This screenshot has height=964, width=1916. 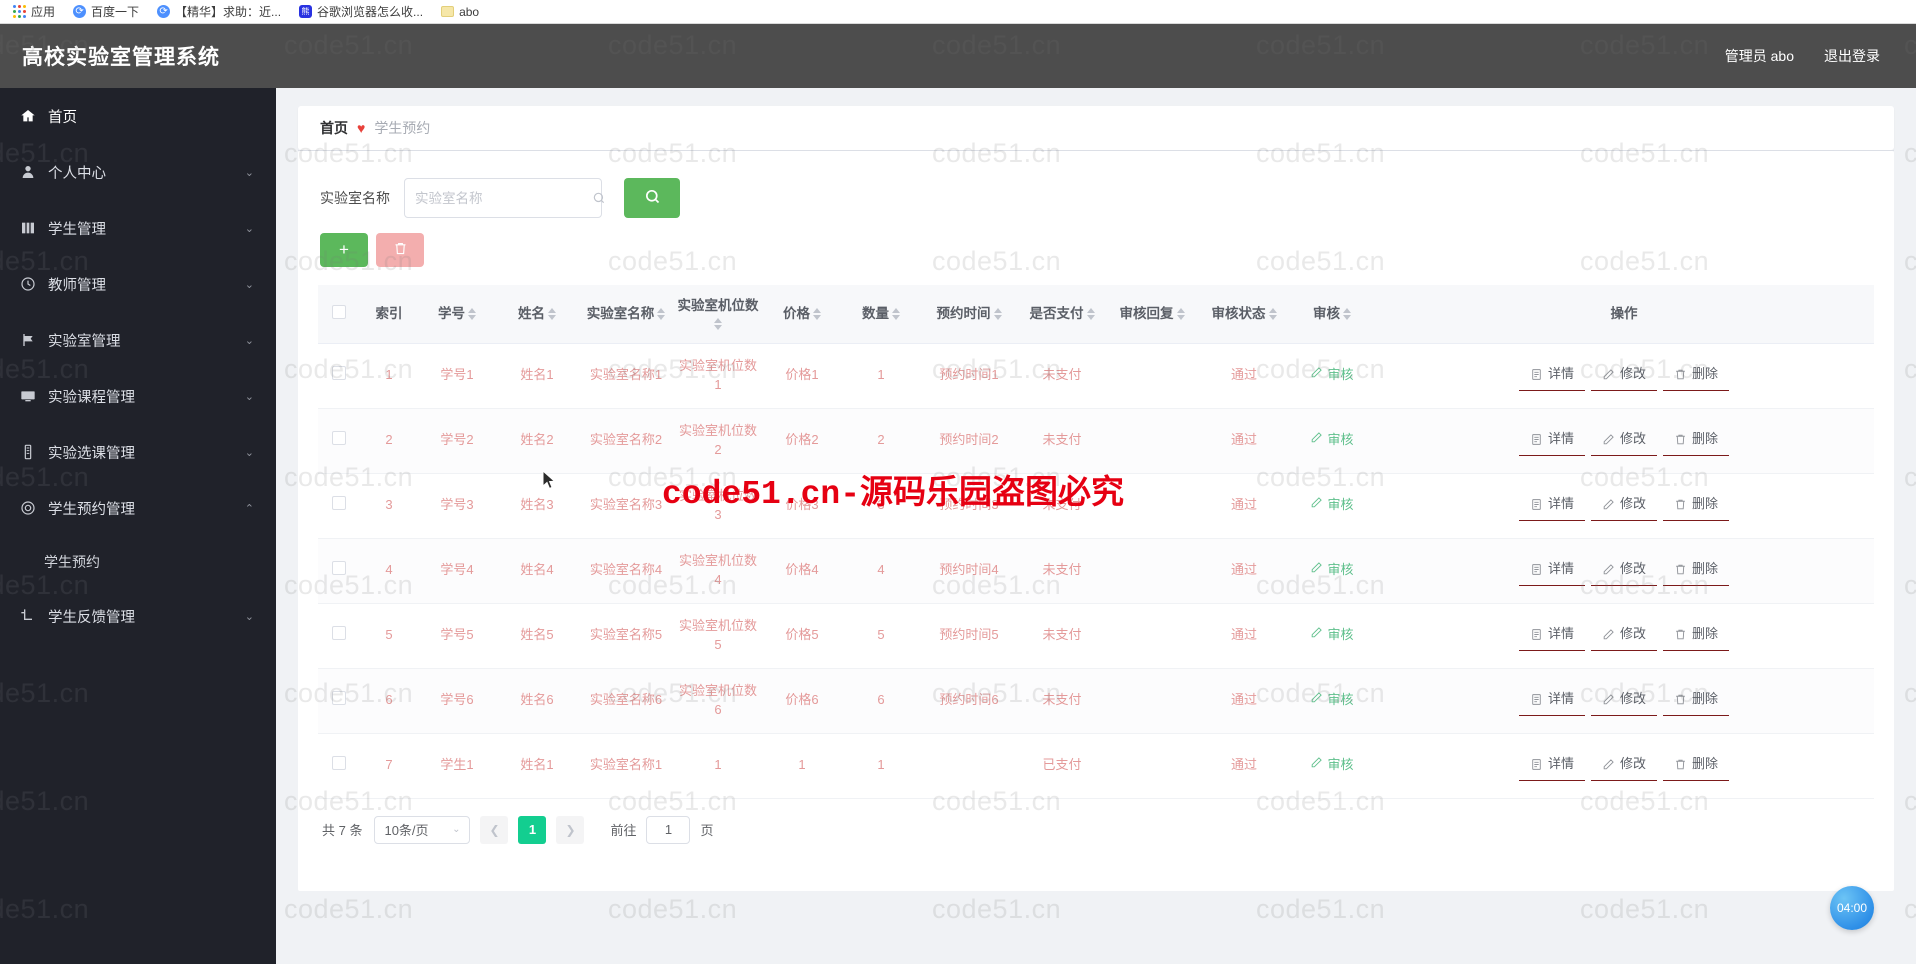 What do you see at coordinates (138, 562) in the screenshot?
I see `sidebar-subitem-student-reservation: 学生预约` at bounding box center [138, 562].